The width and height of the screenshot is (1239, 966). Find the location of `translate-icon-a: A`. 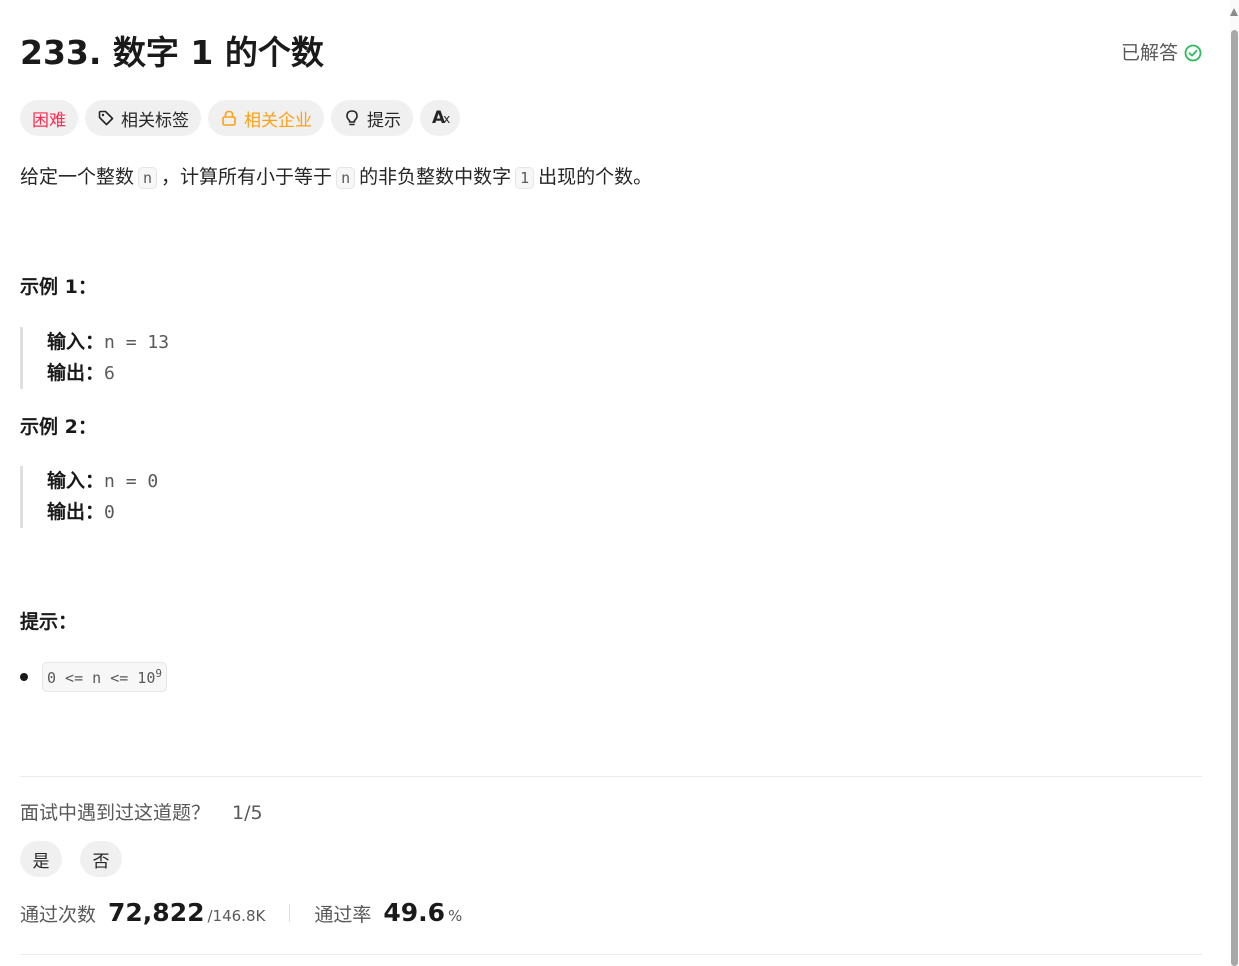

translate-icon-a: A is located at coordinates (438, 118).